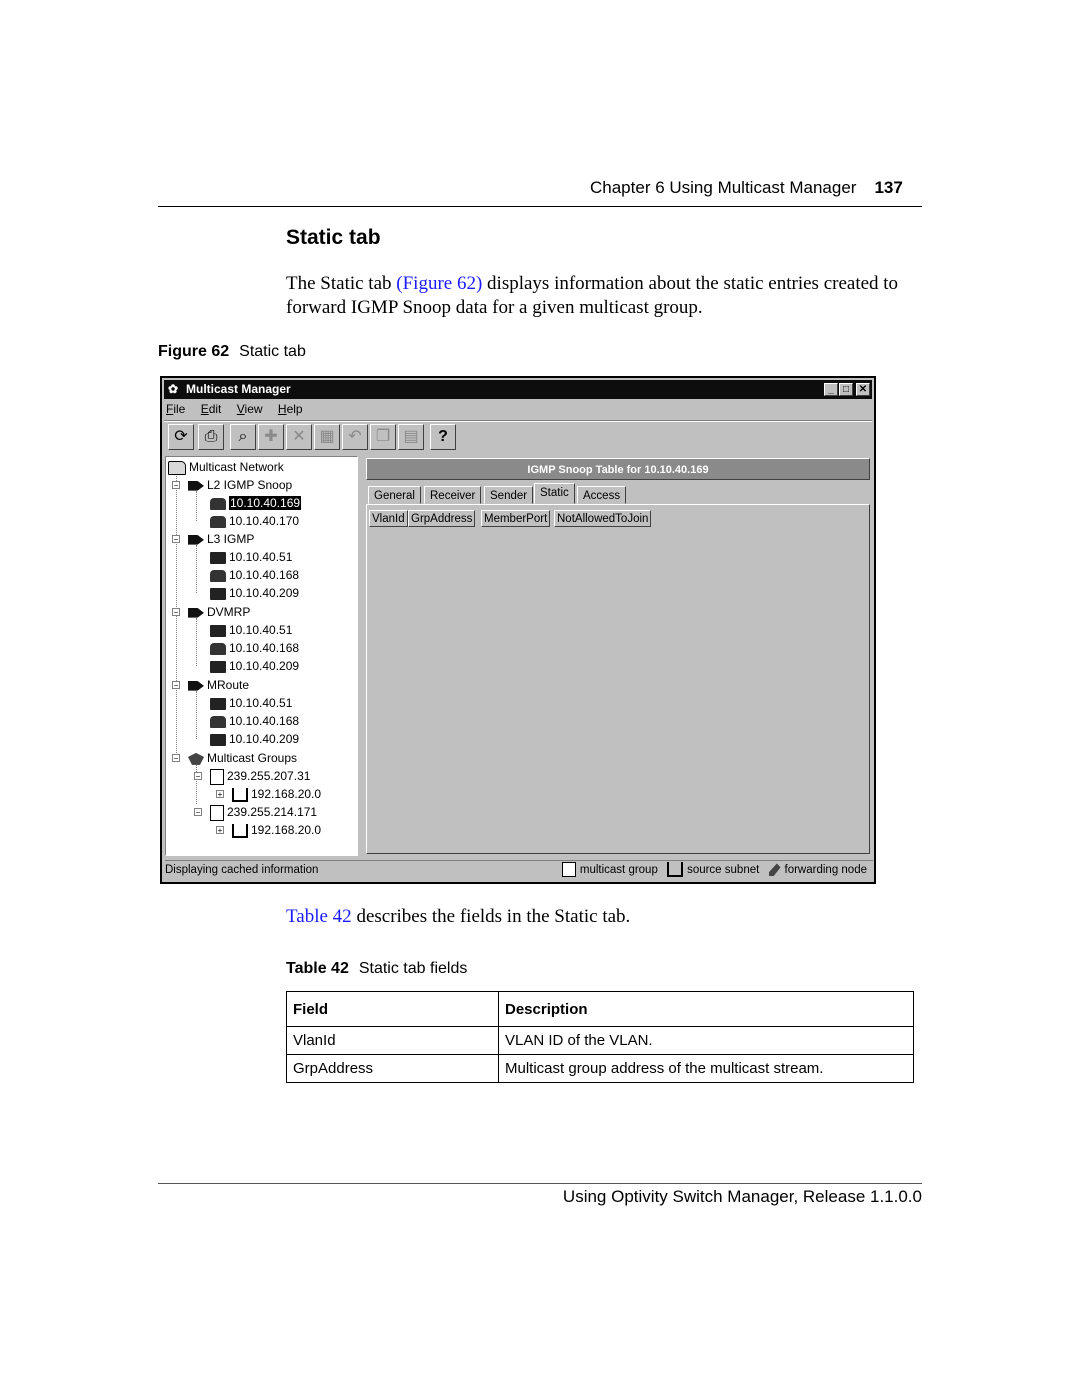  I want to click on print-button: ⎙, so click(211, 437).